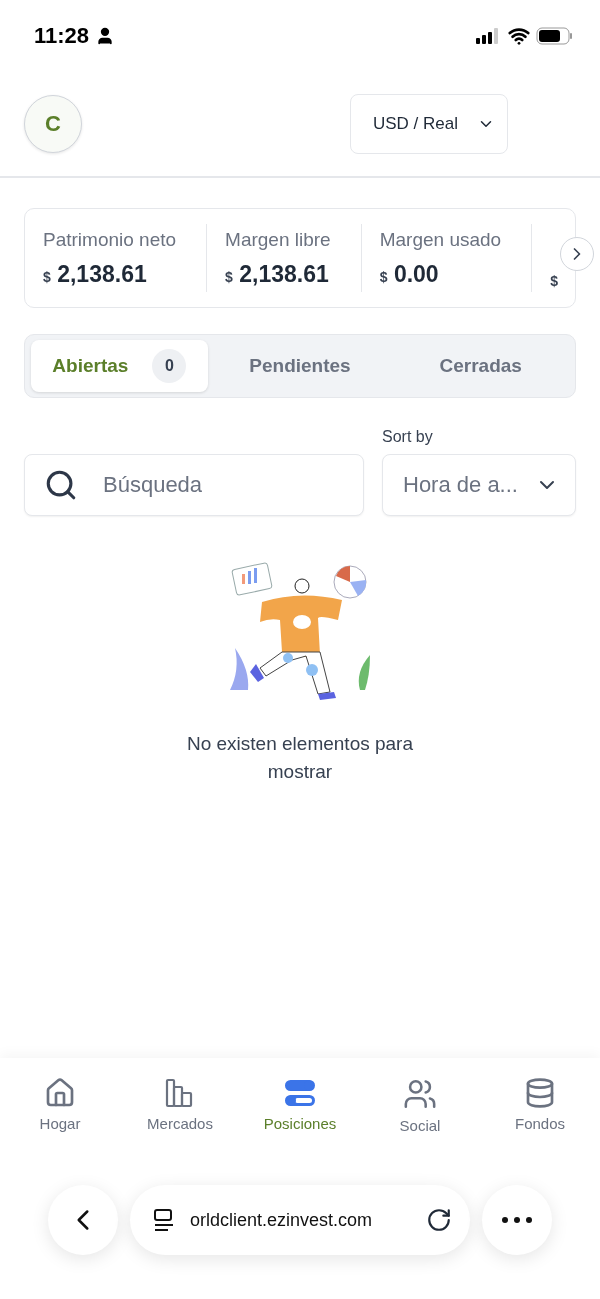 This screenshot has height=1299, width=600. What do you see at coordinates (300, 1093) in the screenshot?
I see `toggles-icon` at bounding box center [300, 1093].